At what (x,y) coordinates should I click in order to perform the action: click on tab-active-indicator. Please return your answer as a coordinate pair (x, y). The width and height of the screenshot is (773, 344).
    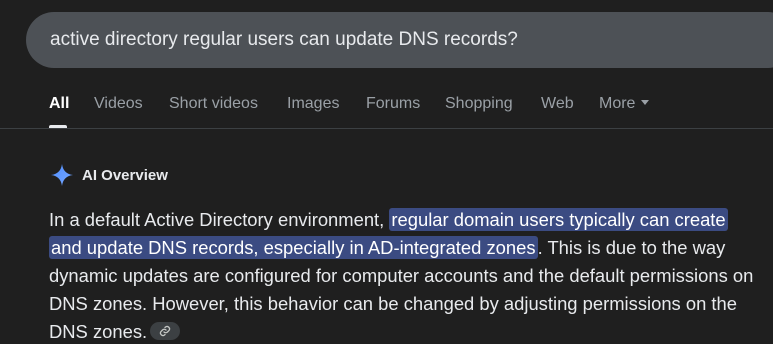
    Looking at the image, I should click on (58, 126).